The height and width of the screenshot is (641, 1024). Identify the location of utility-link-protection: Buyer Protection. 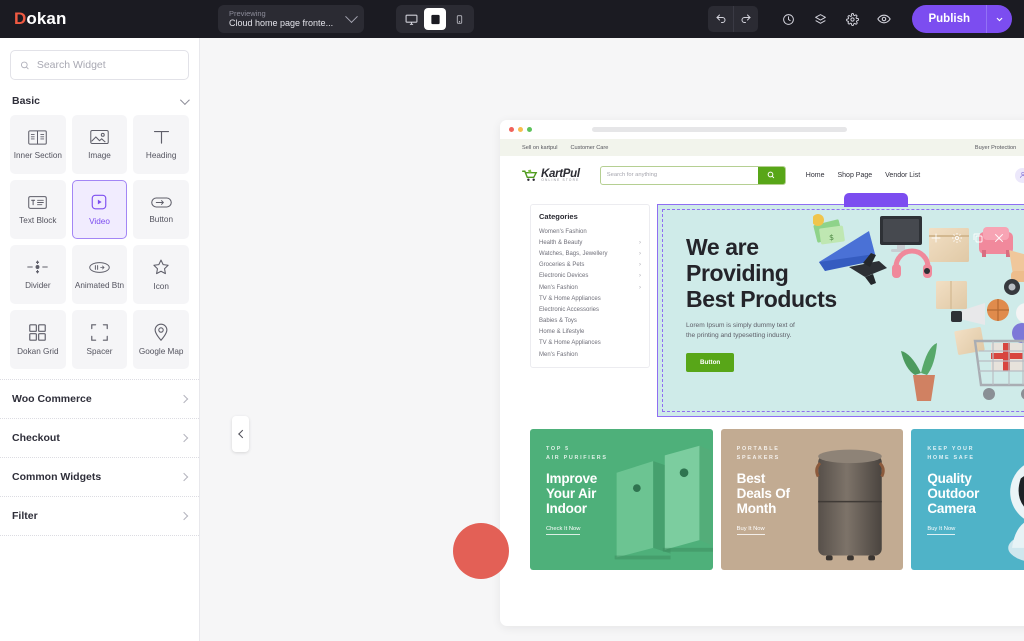
(995, 148).